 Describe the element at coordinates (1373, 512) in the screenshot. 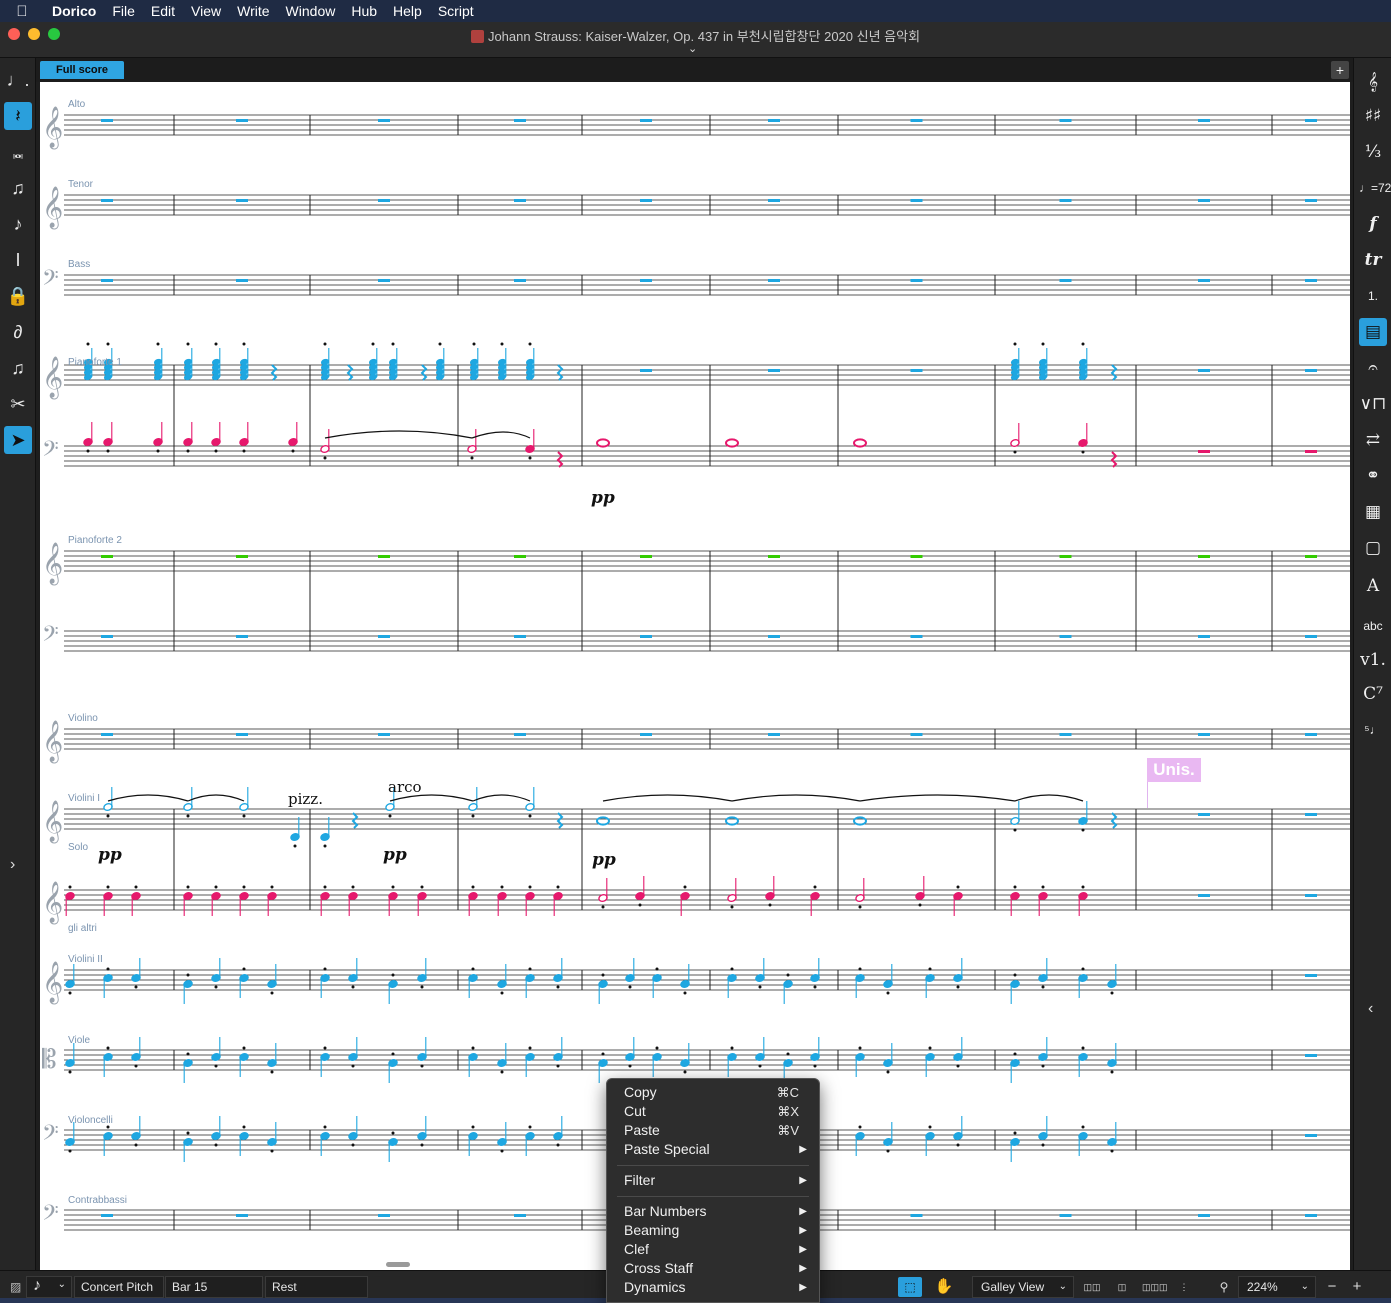

I see `clapper-icon: ▦` at that location.